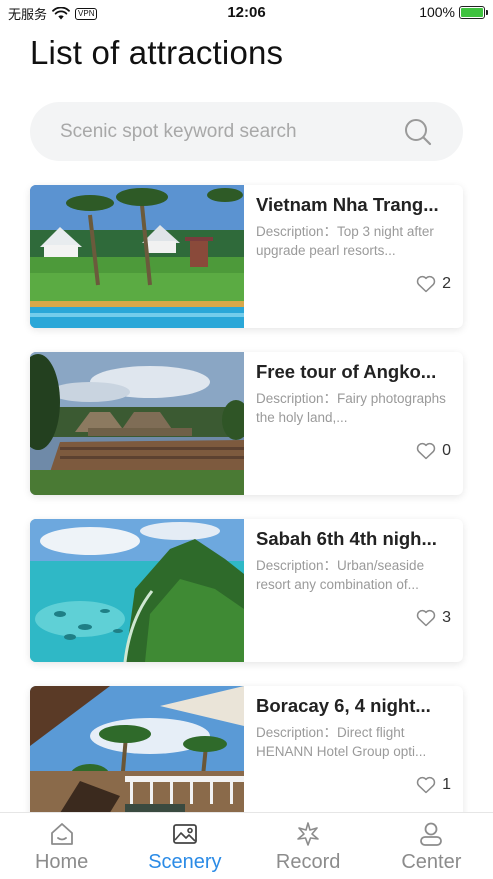 The width and height of the screenshot is (493, 879). What do you see at coordinates (418, 132) in the screenshot?
I see `search-icon` at bounding box center [418, 132].